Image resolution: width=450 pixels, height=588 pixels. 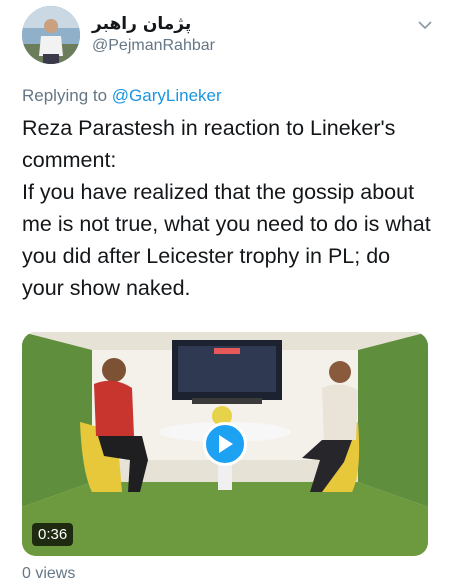 I want to click on replying-to-label: Replying to, so click(x=65, y=95).